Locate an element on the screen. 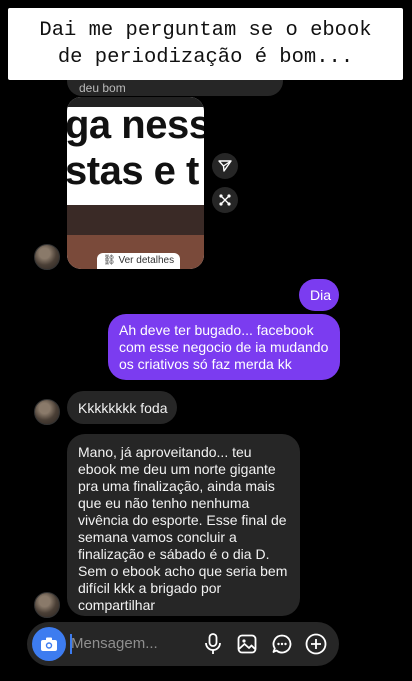 This screenshot has height=681, width=412. share-icon is located at coordinates (225, 166).